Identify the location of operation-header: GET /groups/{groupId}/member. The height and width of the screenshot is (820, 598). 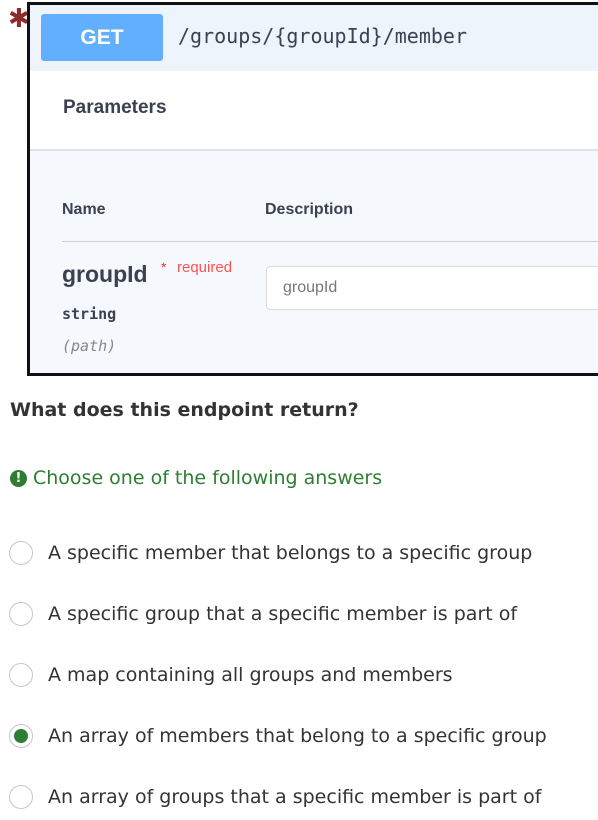
(314, 38).